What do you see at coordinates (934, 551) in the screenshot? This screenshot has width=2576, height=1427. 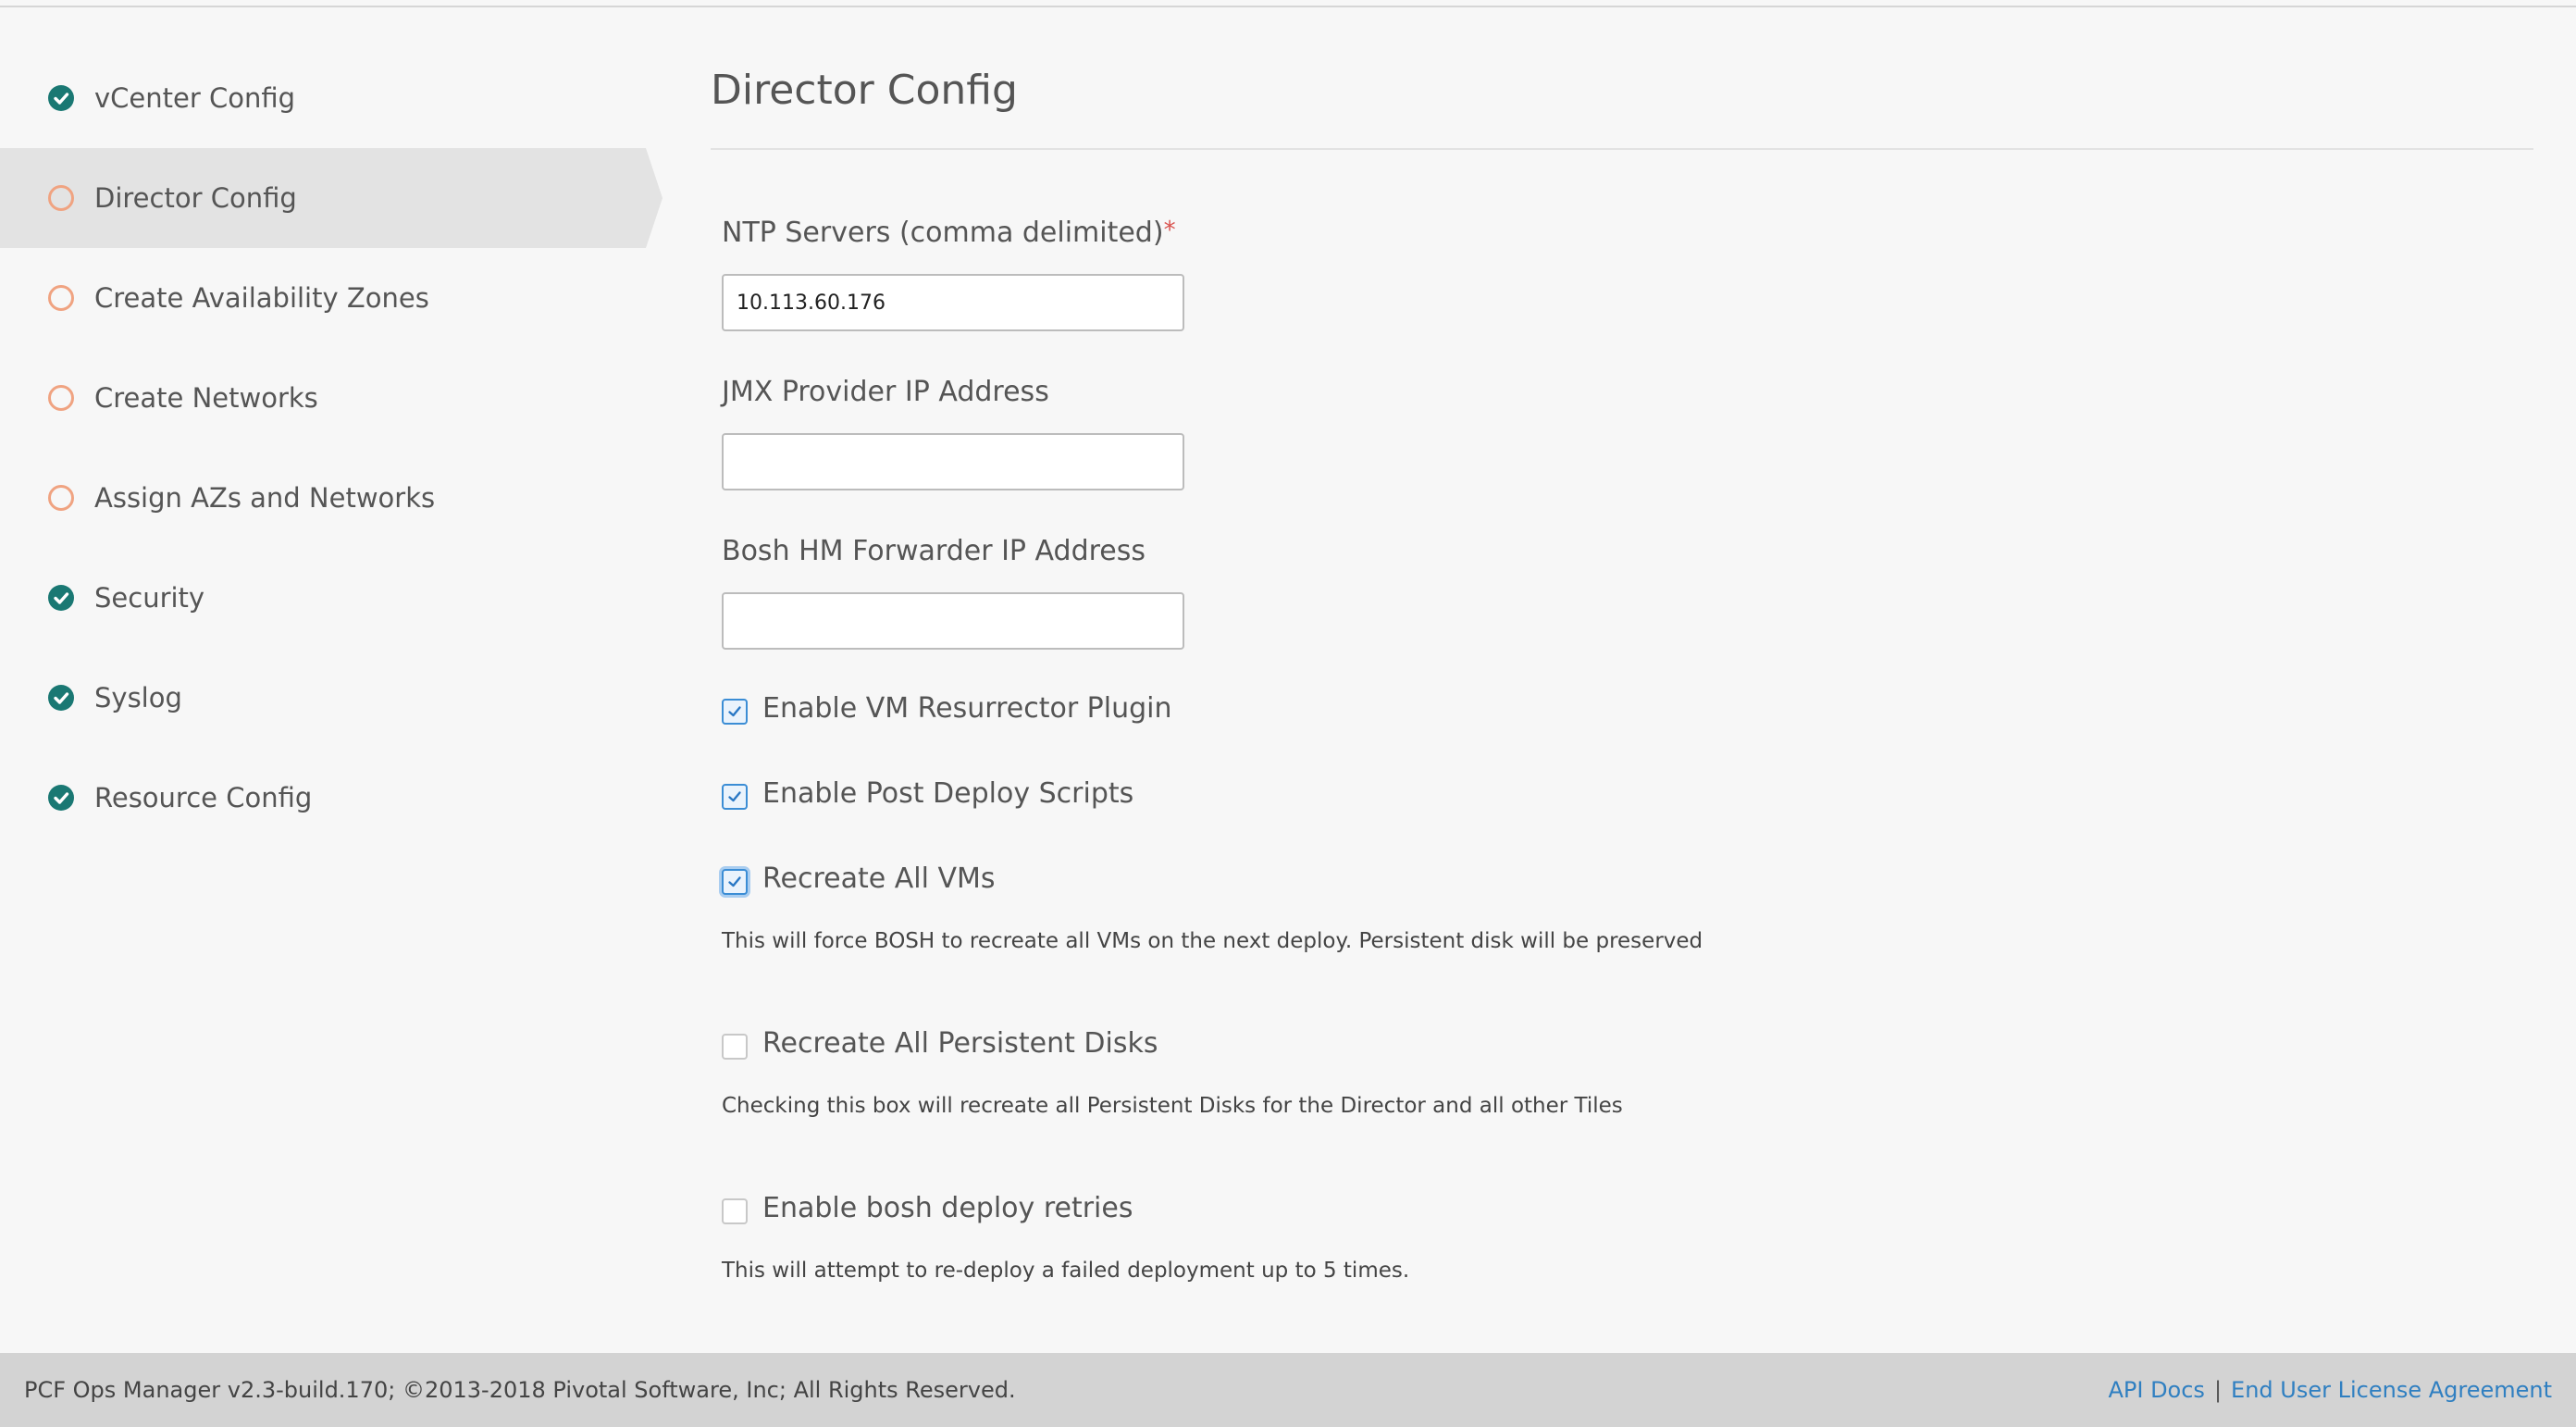 I see `bosh-hm-forwarder-ip-label: Bosh HM Forwarder IP Address` at bounding box center [934, 551].